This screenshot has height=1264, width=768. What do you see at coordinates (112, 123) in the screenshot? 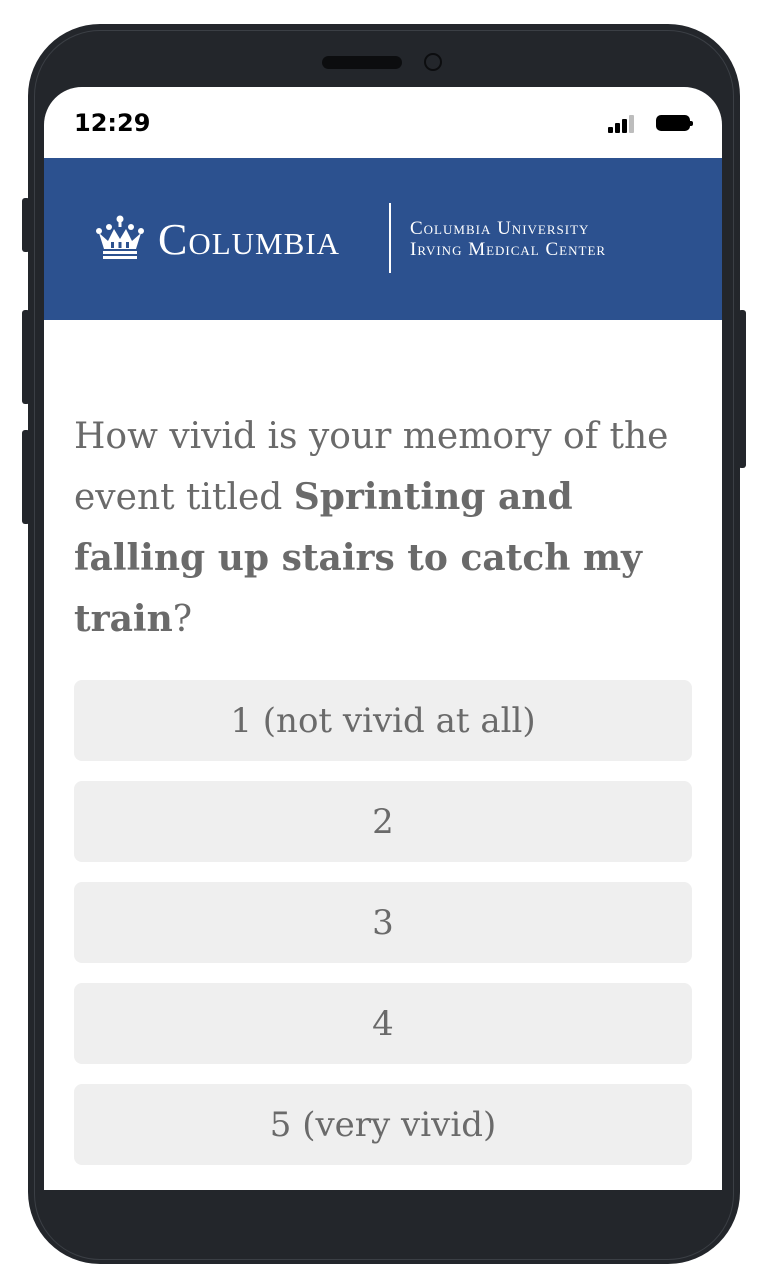
I see `status-time: 12:29` at bounding box center [112, 123].